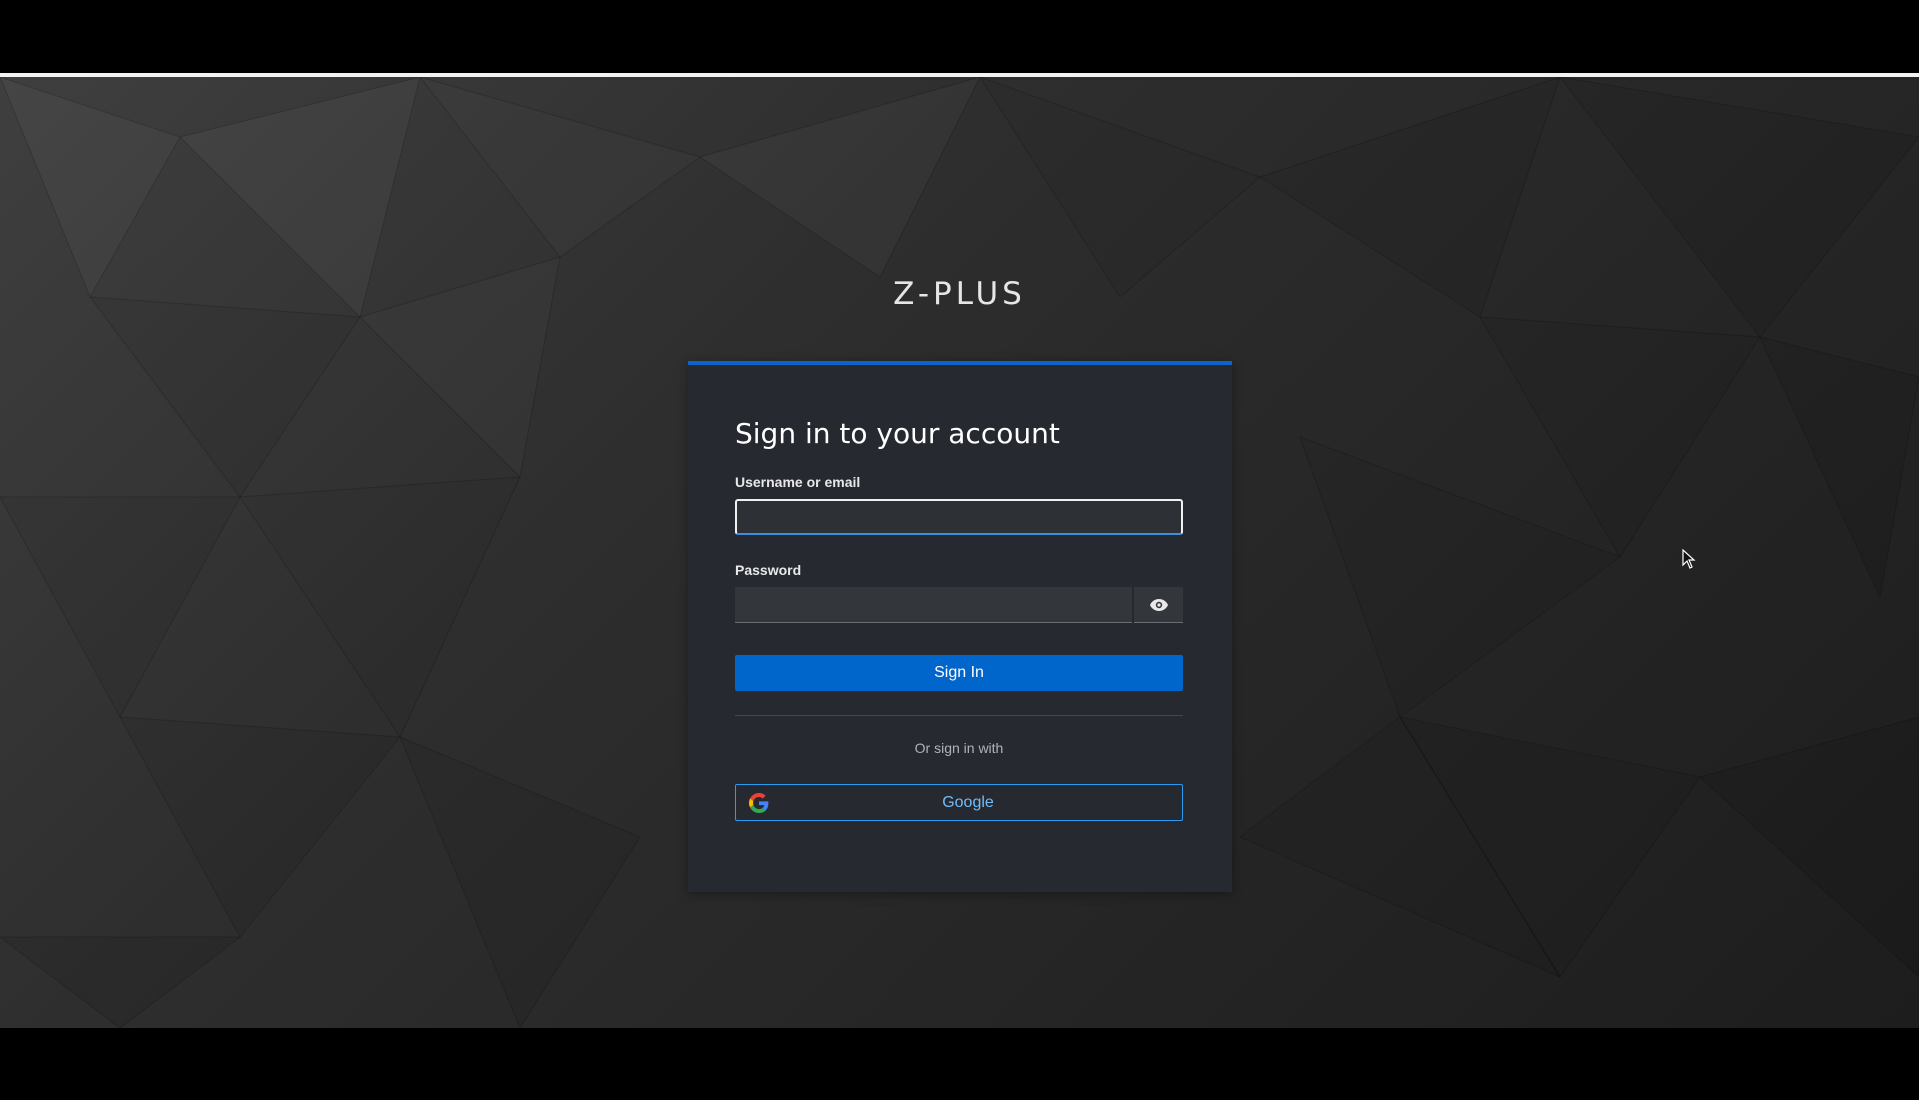 The height and width of the screenshot is (1100, 1919). Describe the element at coordinates (959, 748) in the screenshot. I see `alt-signin-text: Or sign in with` at that location.